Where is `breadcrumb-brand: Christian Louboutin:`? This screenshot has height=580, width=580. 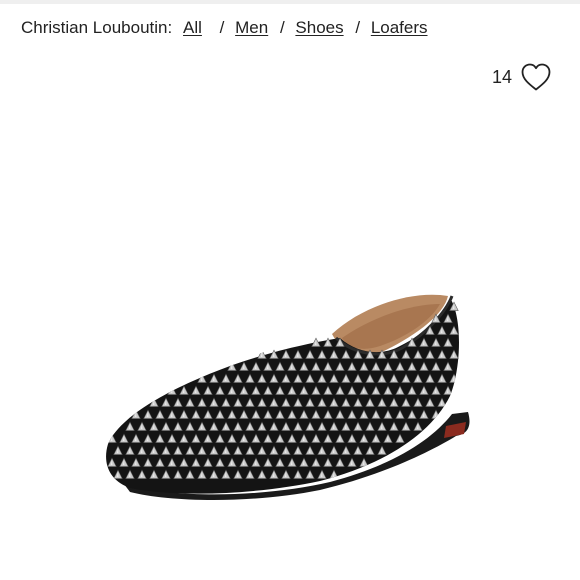 breadcrumb-brand: Christian Louboutin: is located at coordinates (97, 27).